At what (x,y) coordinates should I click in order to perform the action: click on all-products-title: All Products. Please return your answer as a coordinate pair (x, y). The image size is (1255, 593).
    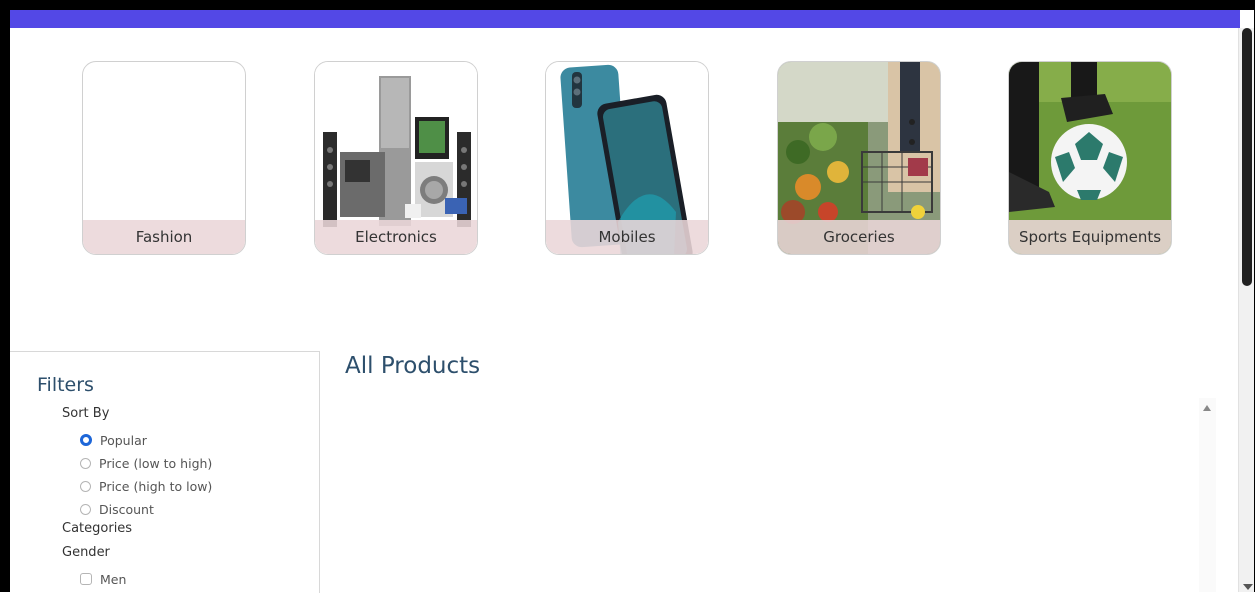
    Looking at the image, I should click on (413, 366).